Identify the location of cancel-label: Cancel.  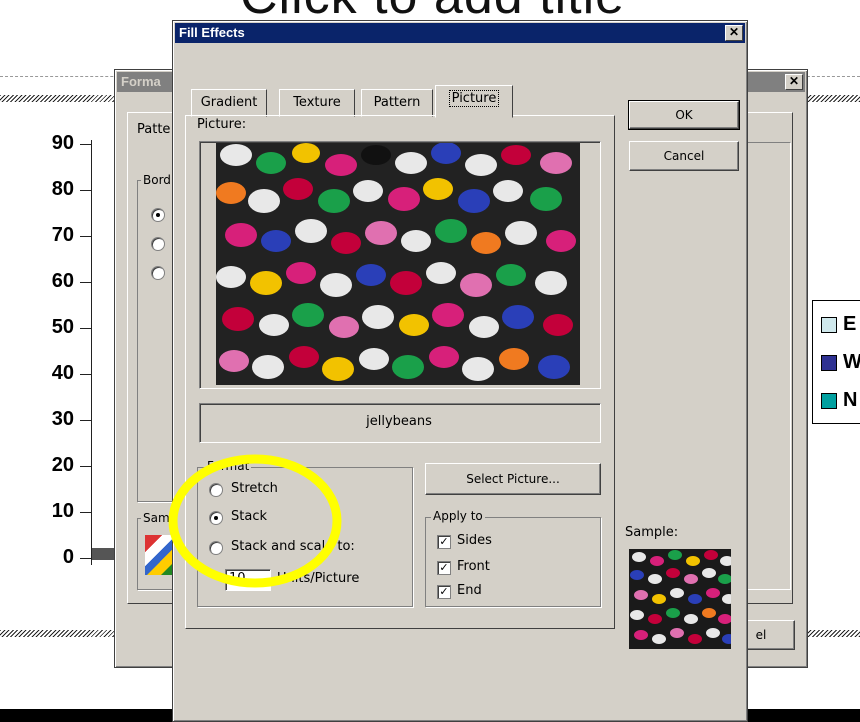
(684, 156).